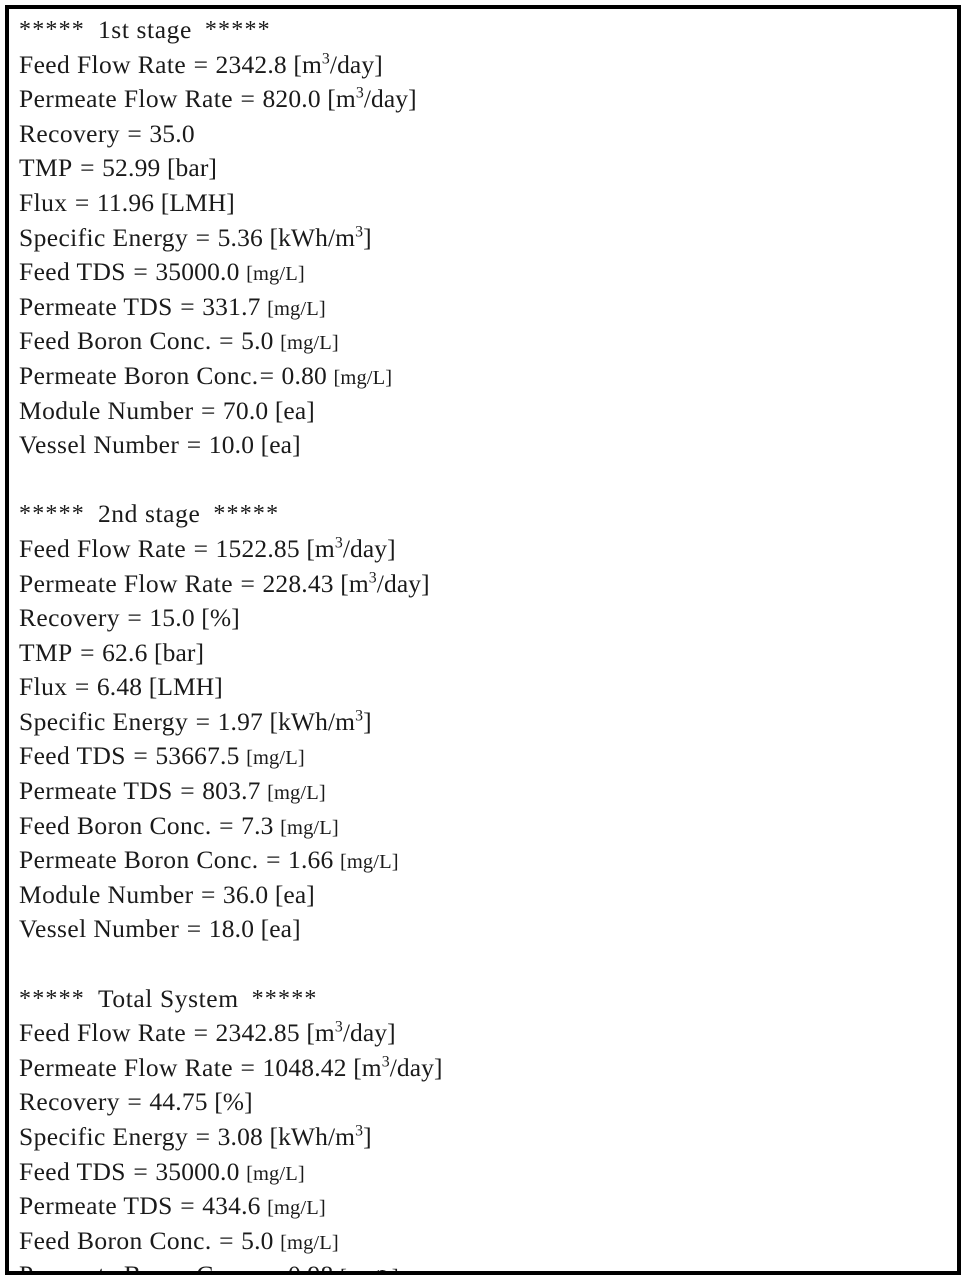 The height and width of the screenshot is (1283, 970). What do you see at coordinates (257, 1033) in the screenshot?
I see `metric-value: 2342.85` at bounding box center [257, 1033].